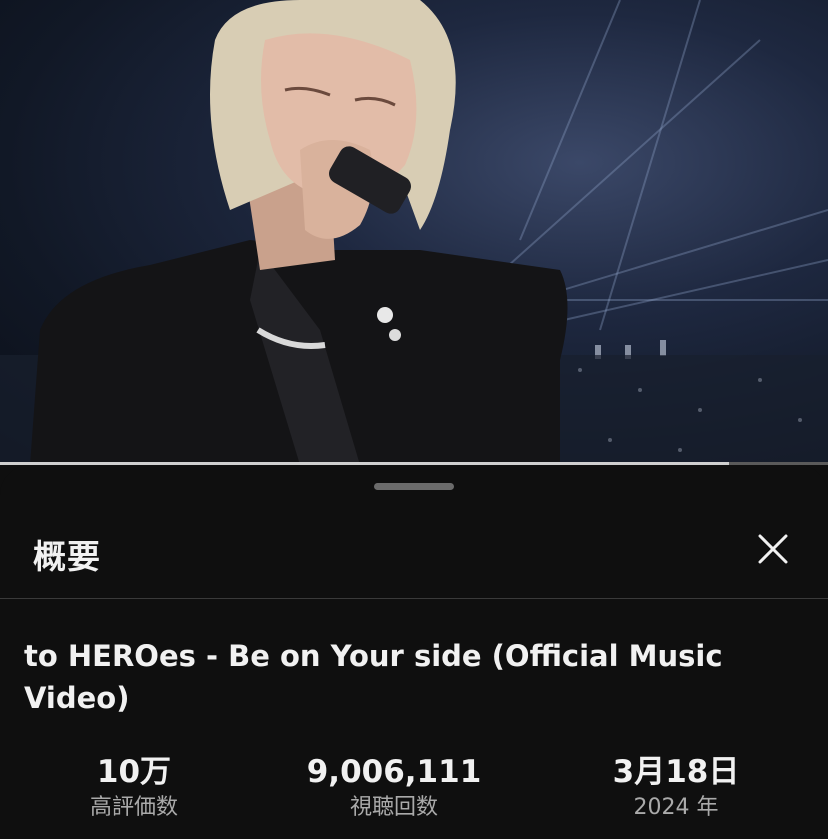 The height and width of the screenshot is (839, 828). Describe the element at coordinates (67, 556) in the screenshot. I see `sheet-title: 概要` at that location.